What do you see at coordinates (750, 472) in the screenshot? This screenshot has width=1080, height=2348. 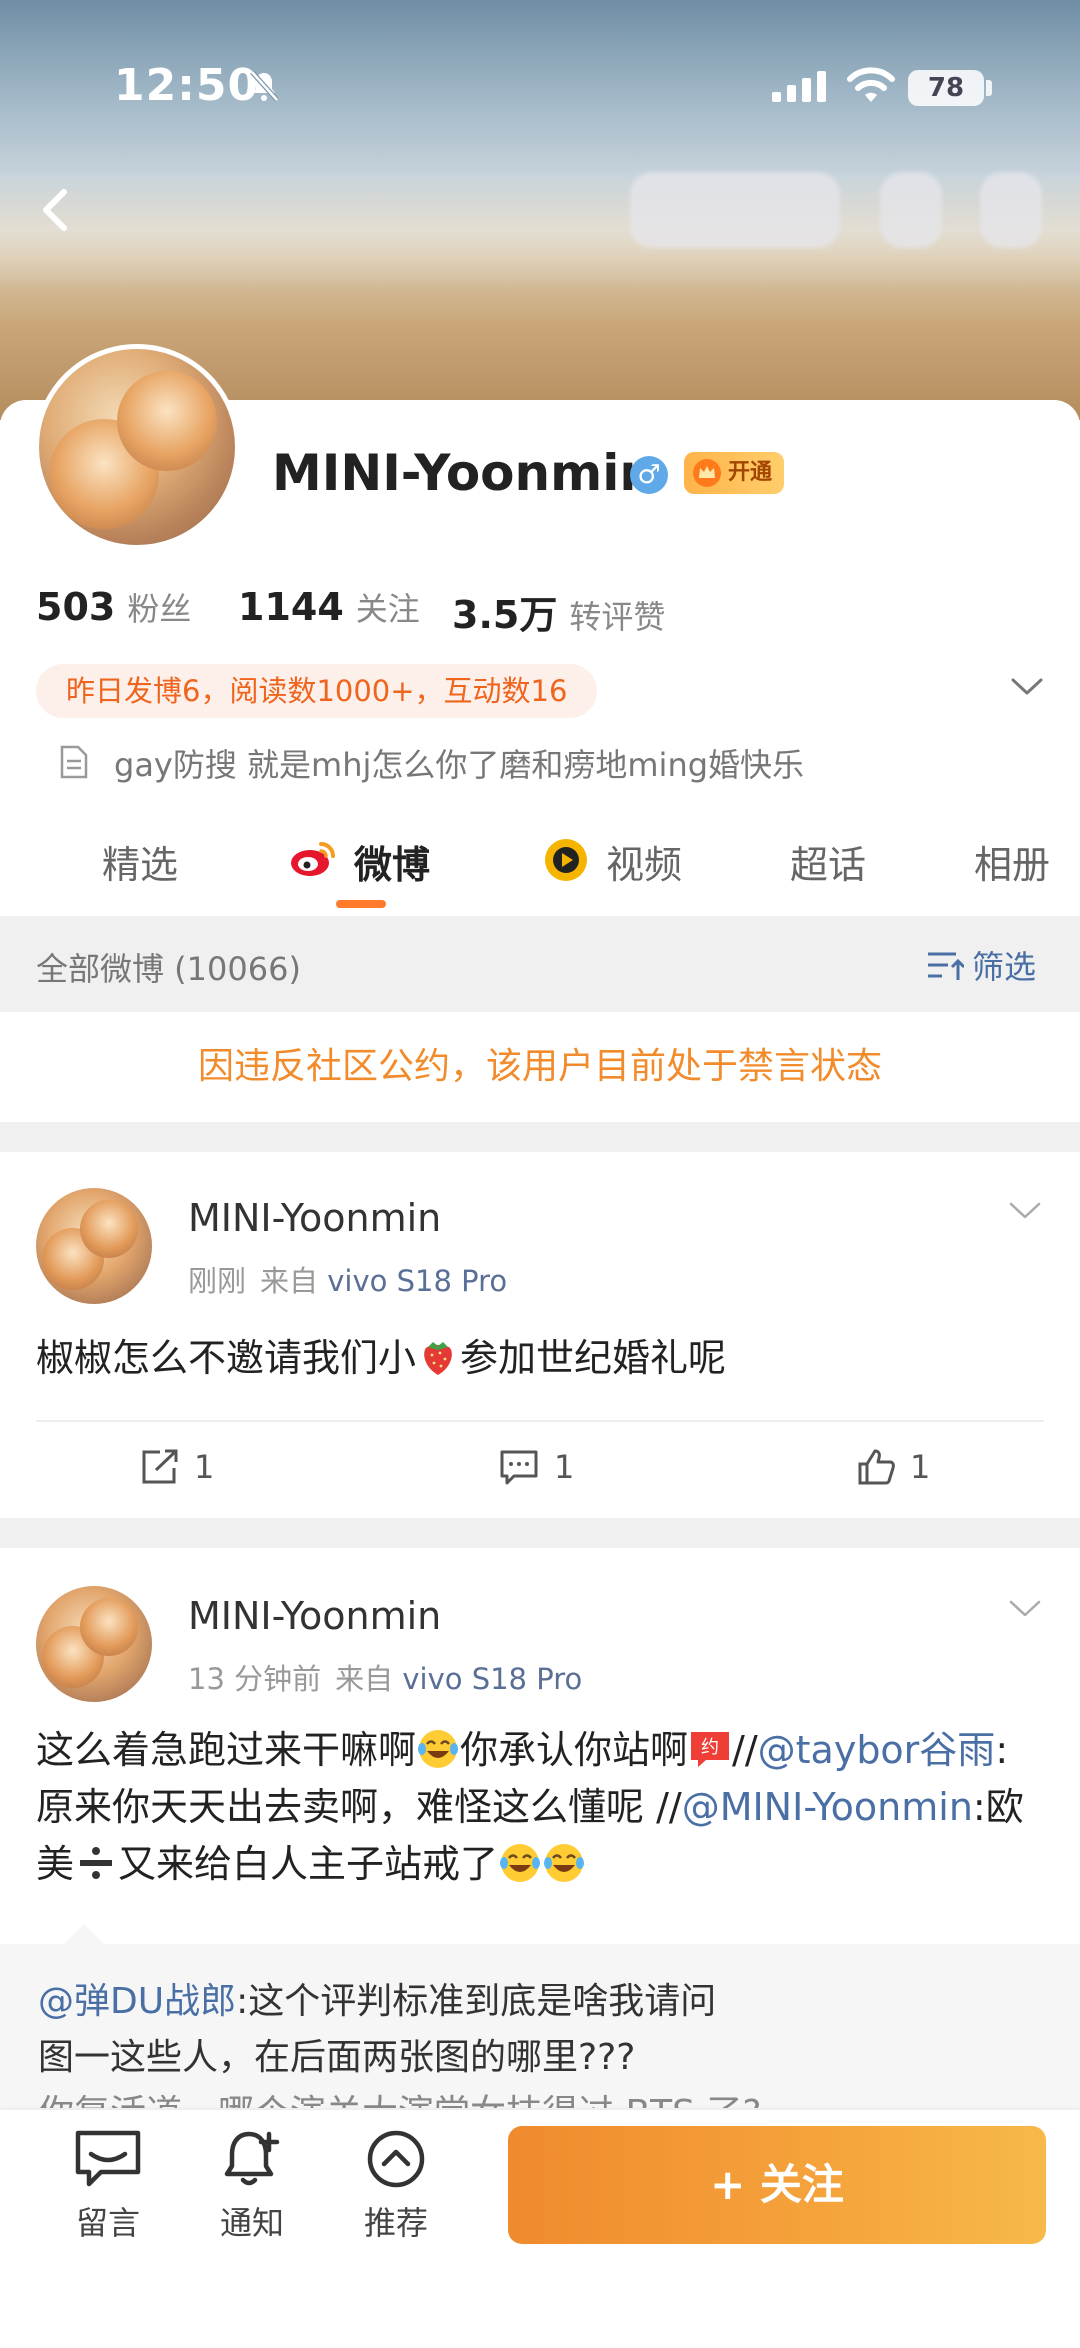 I see `vip-badge-label: 开通` at bounding box center [750, 472].